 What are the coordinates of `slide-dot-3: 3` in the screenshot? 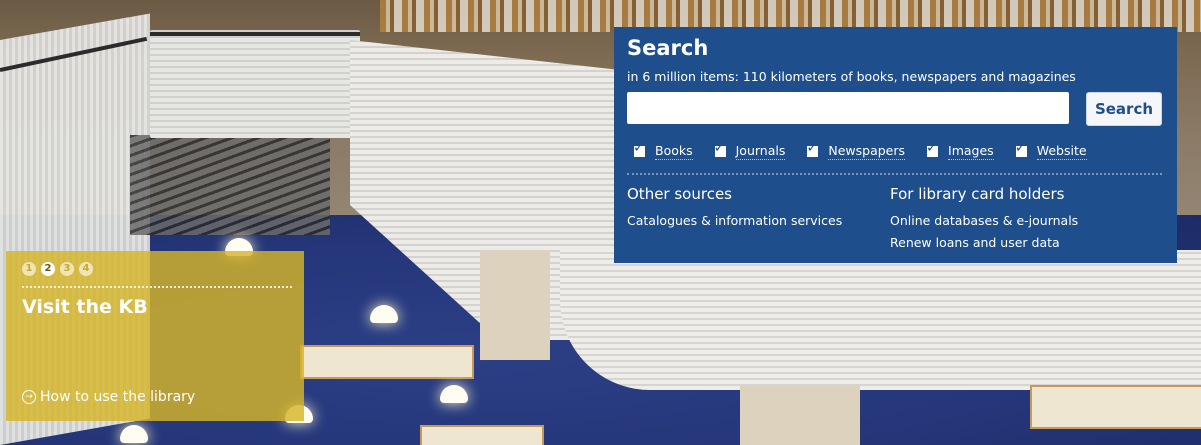 It's located at (67, 269).